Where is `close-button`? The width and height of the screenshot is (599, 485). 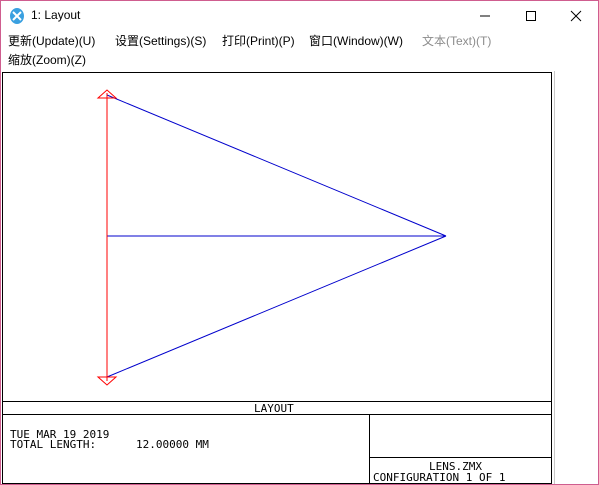
close-button is located at coordinates (576, 16).